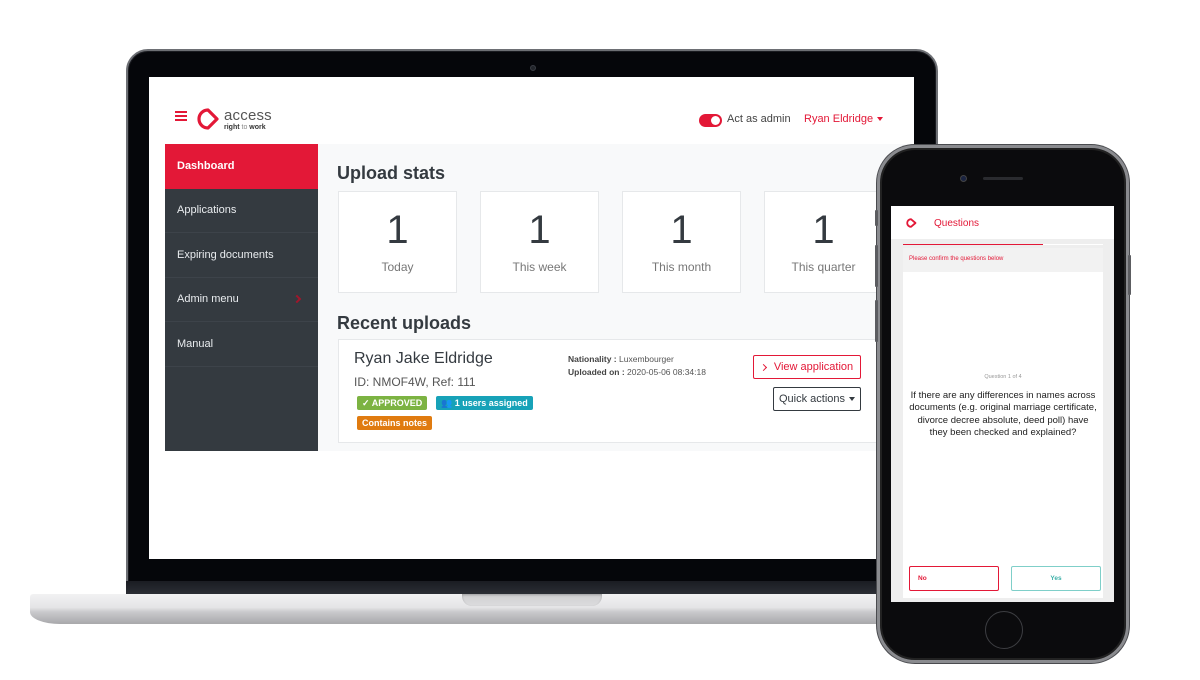 The width and height of the screenshot is (1200, 680). I want to click on contains-notes-badge: Contains notes, so click(395, 423).